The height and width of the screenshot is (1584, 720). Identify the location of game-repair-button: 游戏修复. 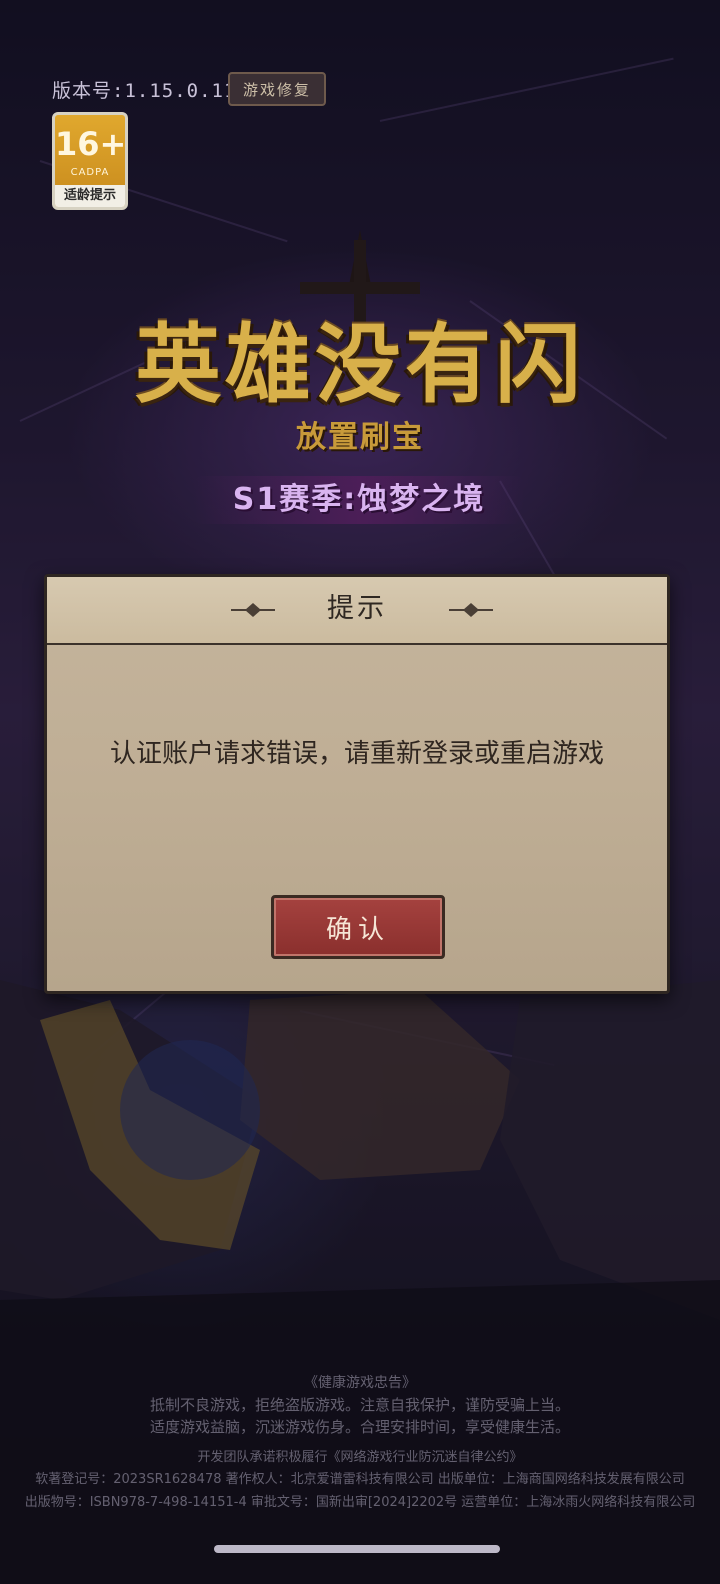
(277, 89).